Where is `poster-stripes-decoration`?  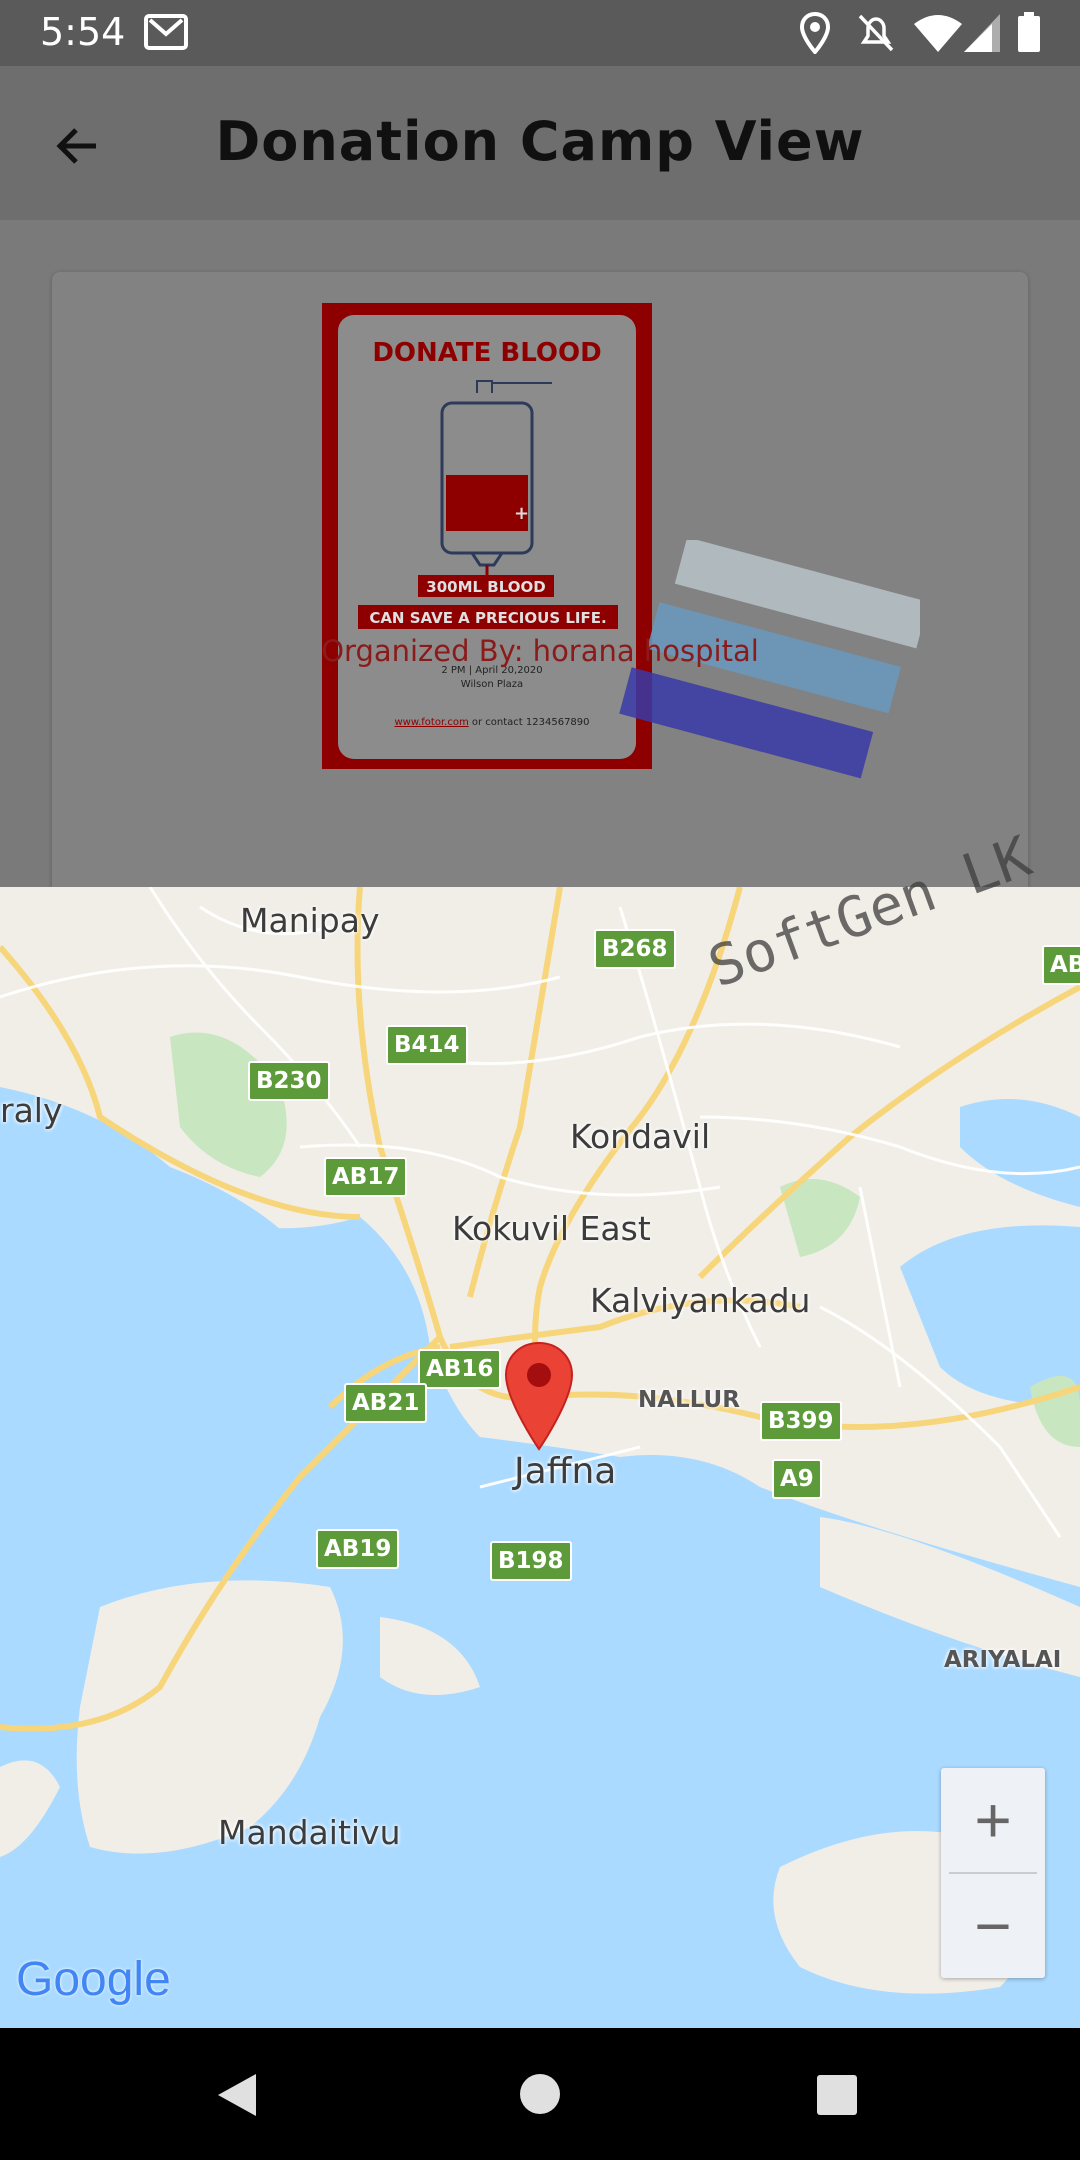
poster-stripes-decoration is located at coordinates (769, 659).